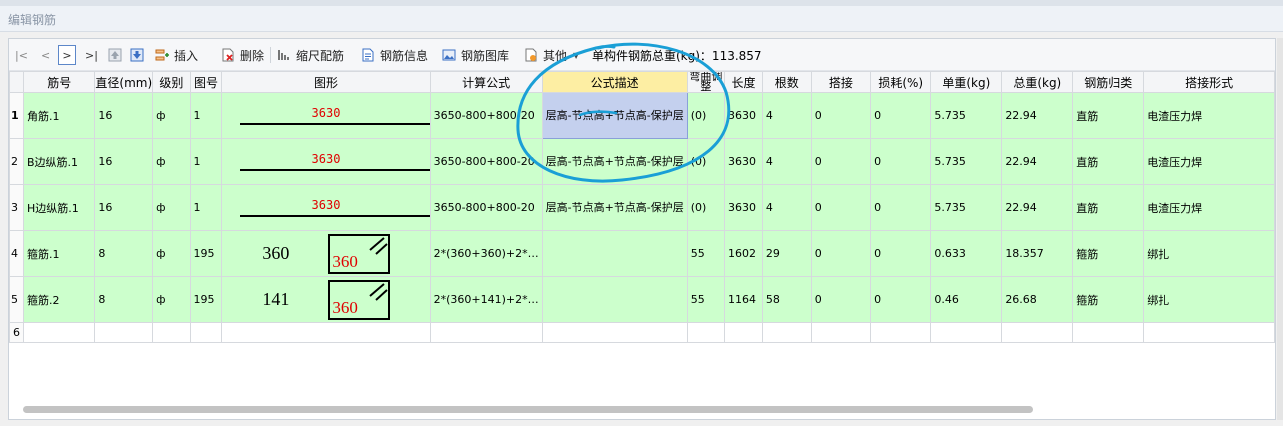  What do you see at coordinates (966, 82) in the screenshot?
I see `col-header-unit-weight: 单重(kg)` at bounding box center [966, 82].